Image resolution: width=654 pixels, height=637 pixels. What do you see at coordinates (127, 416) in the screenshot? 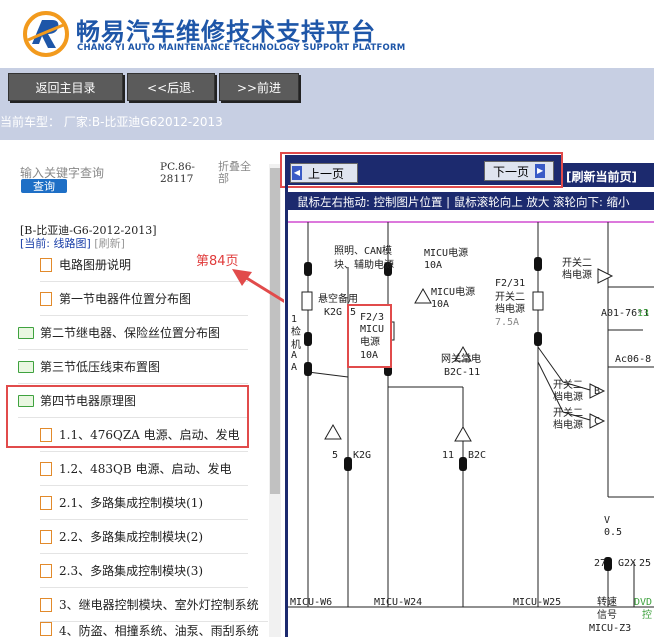
I see `highlight-box-tree` at bounding box center [127, 416].